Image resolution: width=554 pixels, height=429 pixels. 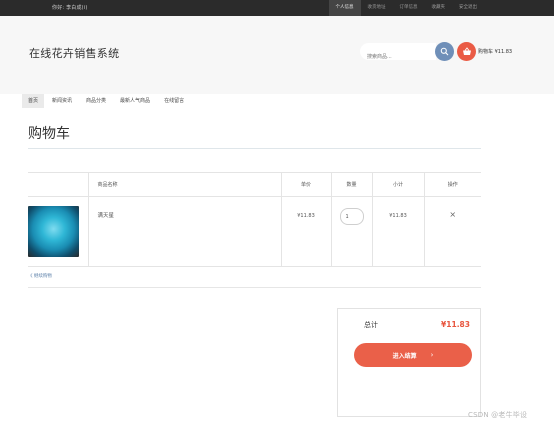 I want to click on order-summary: 总计 ¥11.83 进入结算 ›, so click(x=409, y=362).